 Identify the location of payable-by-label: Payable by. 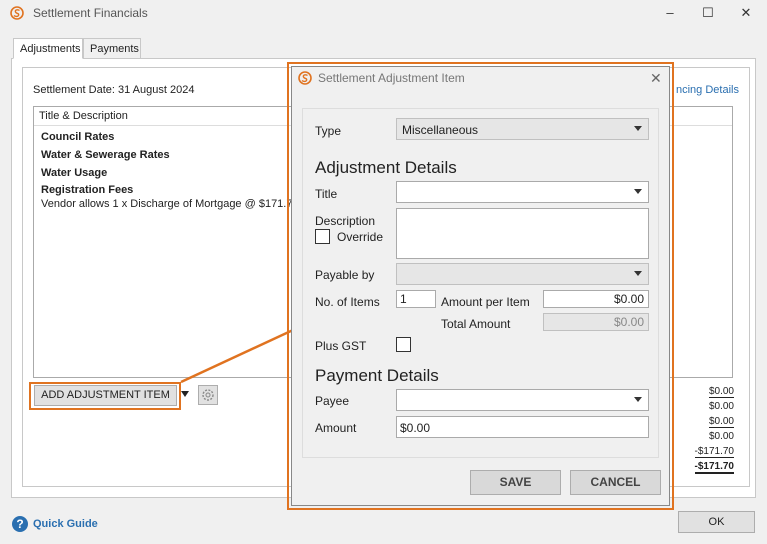
(345, 275).